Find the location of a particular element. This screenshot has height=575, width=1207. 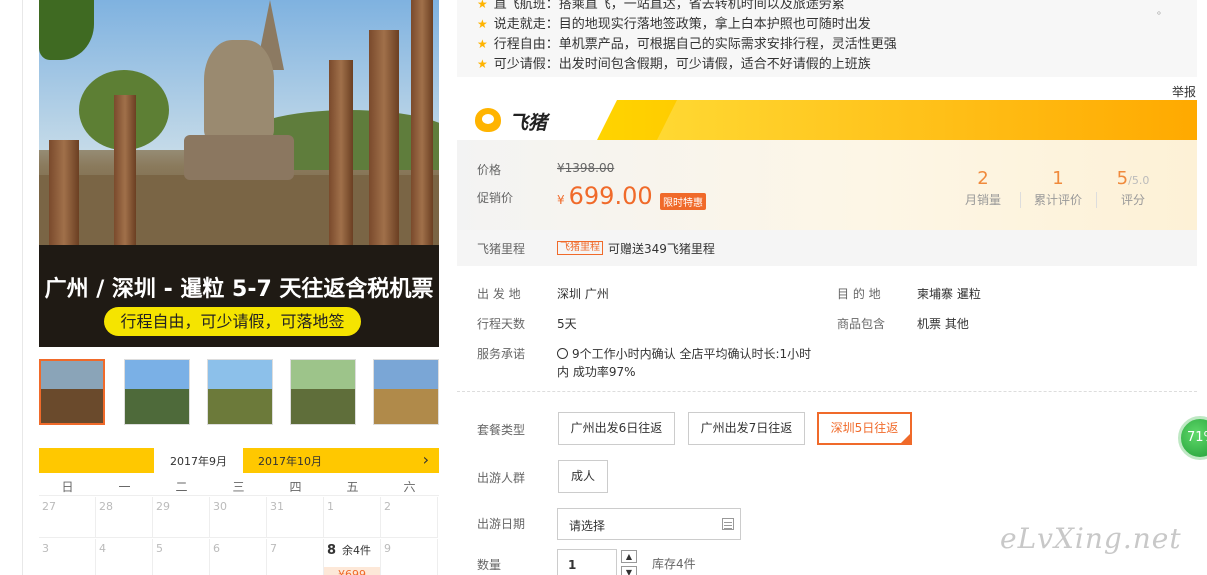

feature-text: 说走就走：目的地现实行落地签政策，拿上白本护照也可随时出发 is located at coordinates (682, 24).